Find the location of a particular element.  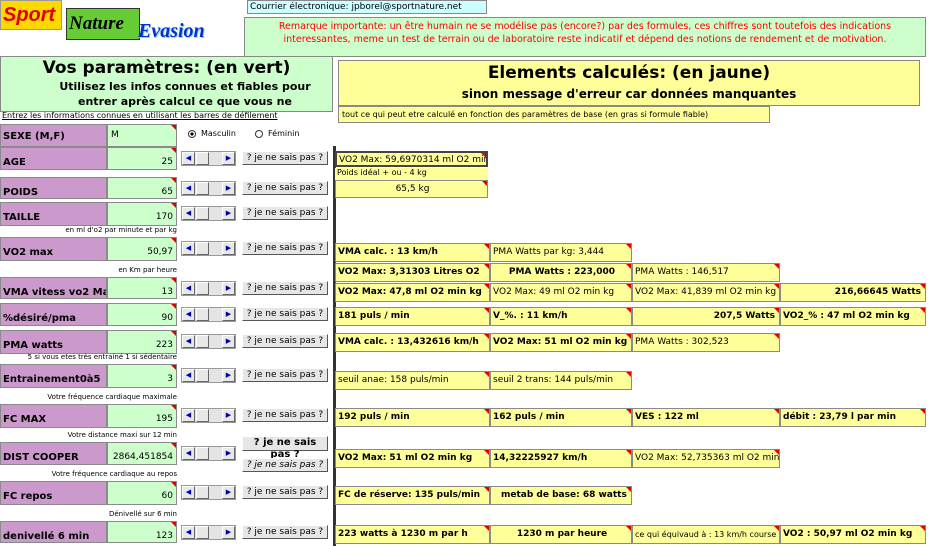

res-vma-c: VO2 Max: 41,839 ml O2 min kg is located at coordinates (706, 292).